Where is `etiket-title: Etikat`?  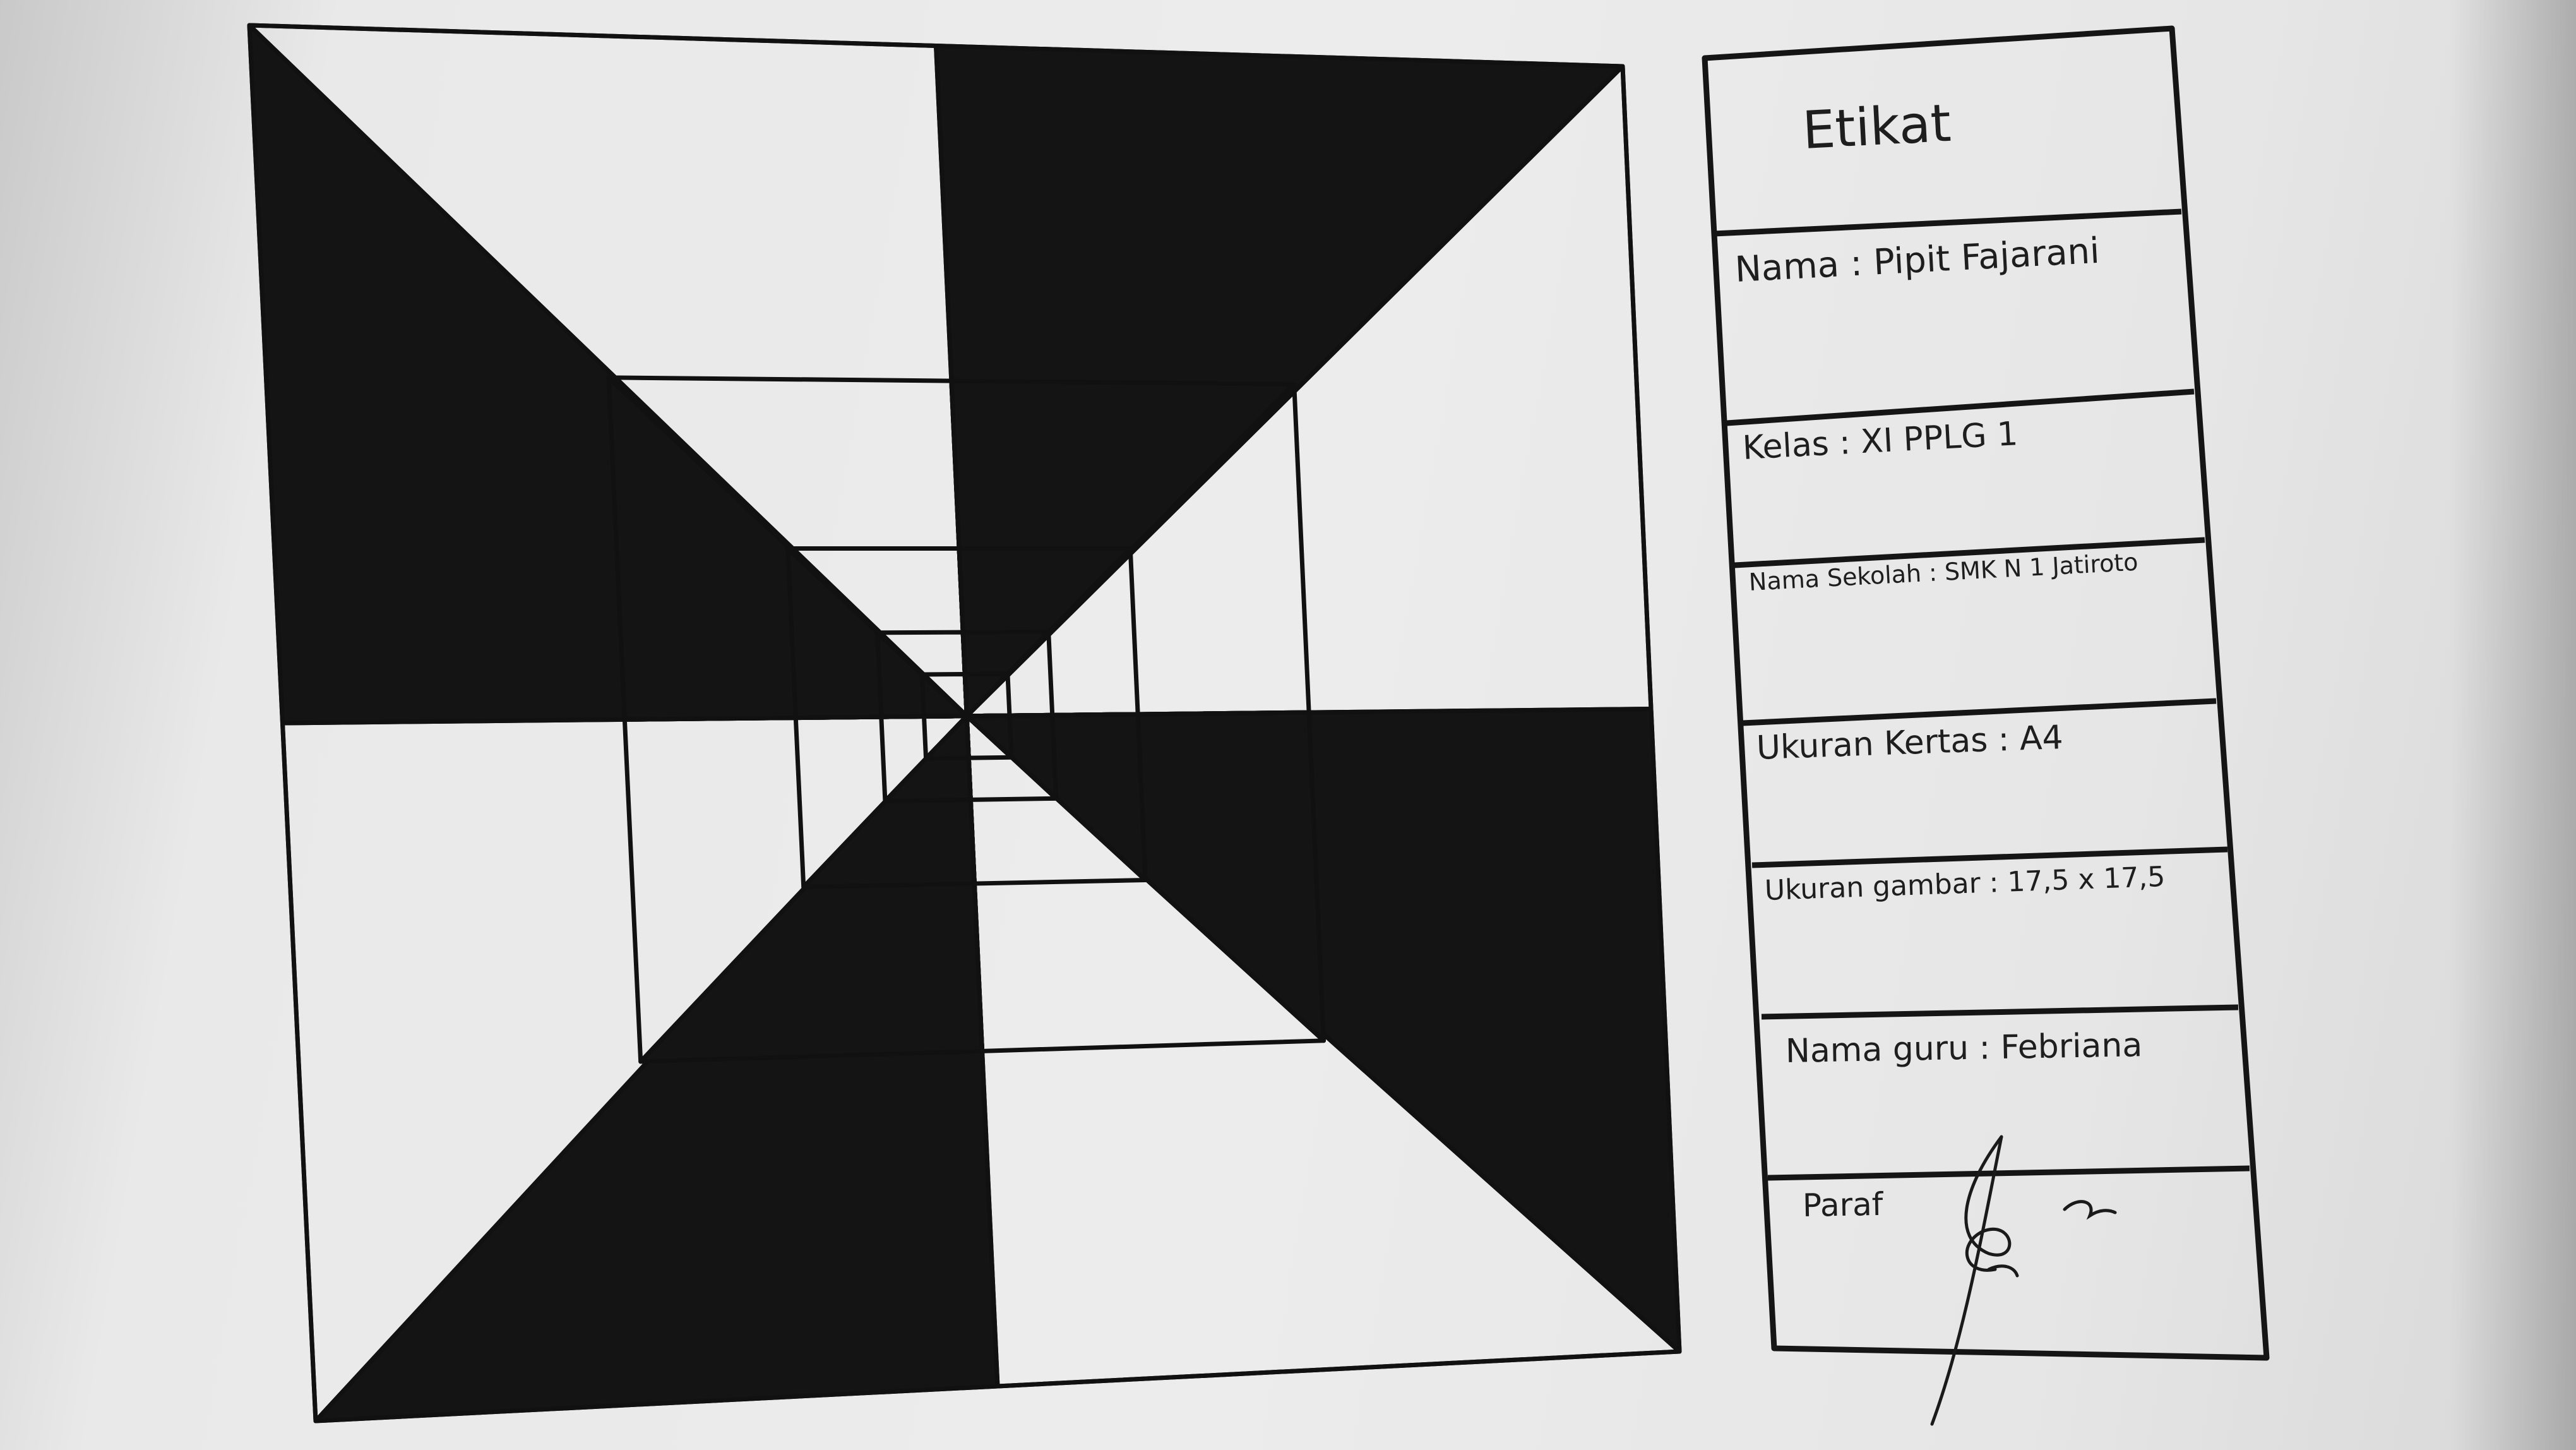 etiket-title: Etikat is located at coordinates (1877, 127).